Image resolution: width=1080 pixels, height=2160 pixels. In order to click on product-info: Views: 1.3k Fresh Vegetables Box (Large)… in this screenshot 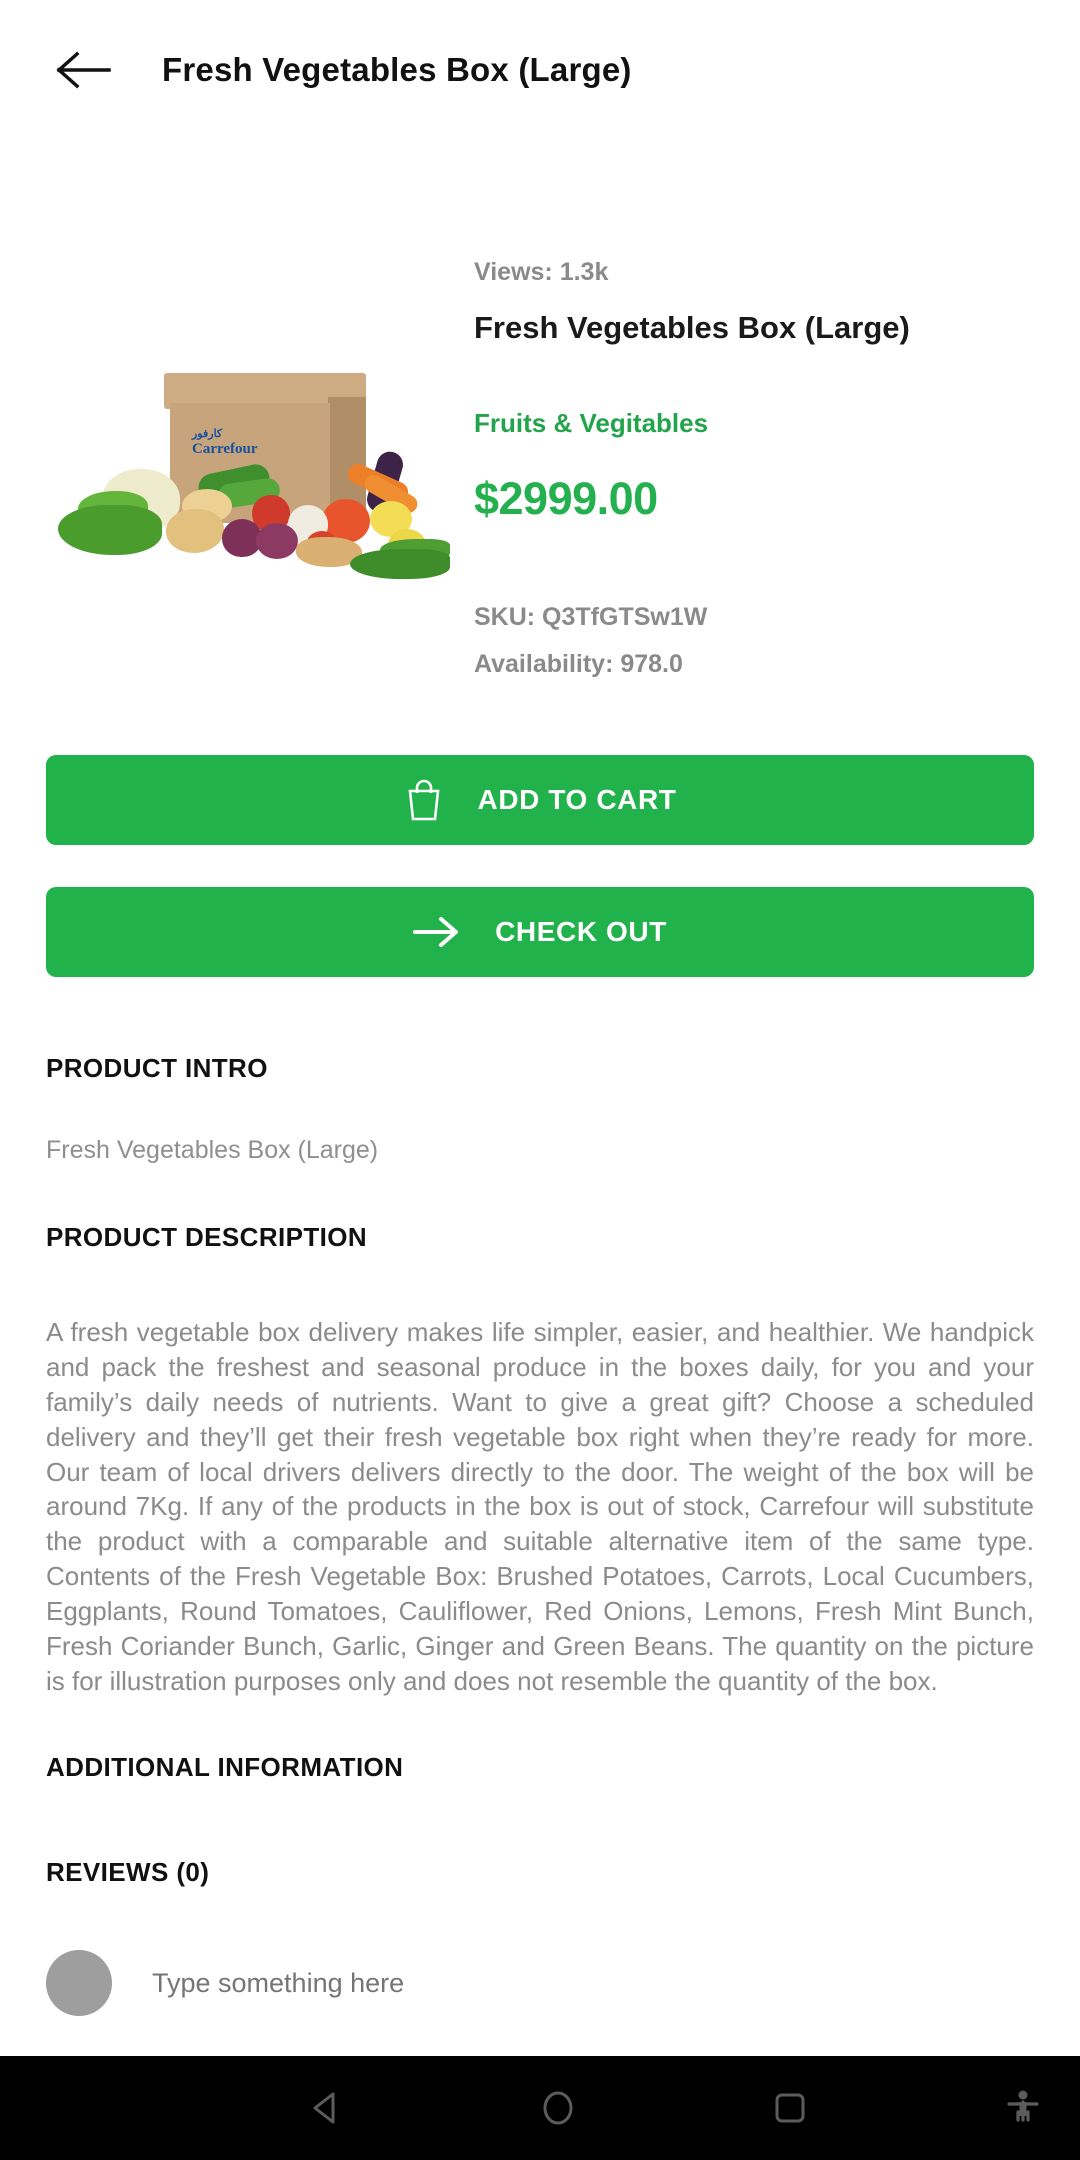, I will do `click(750, 448)`.